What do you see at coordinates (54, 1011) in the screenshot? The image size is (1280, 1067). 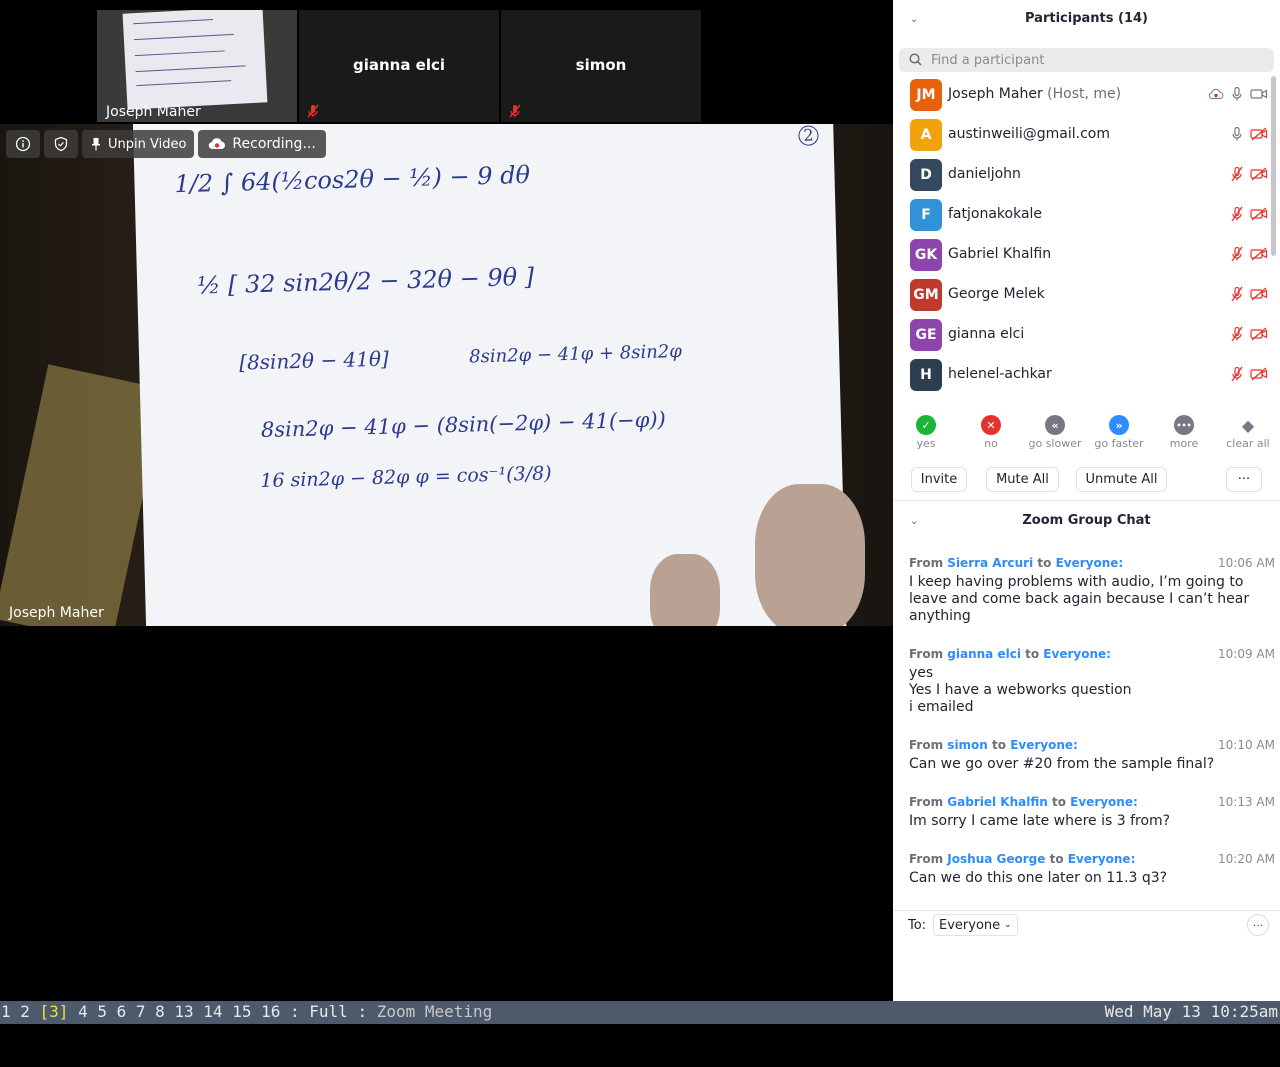 I see `current-workspace: [3]` at bounding box center [54, 1011].